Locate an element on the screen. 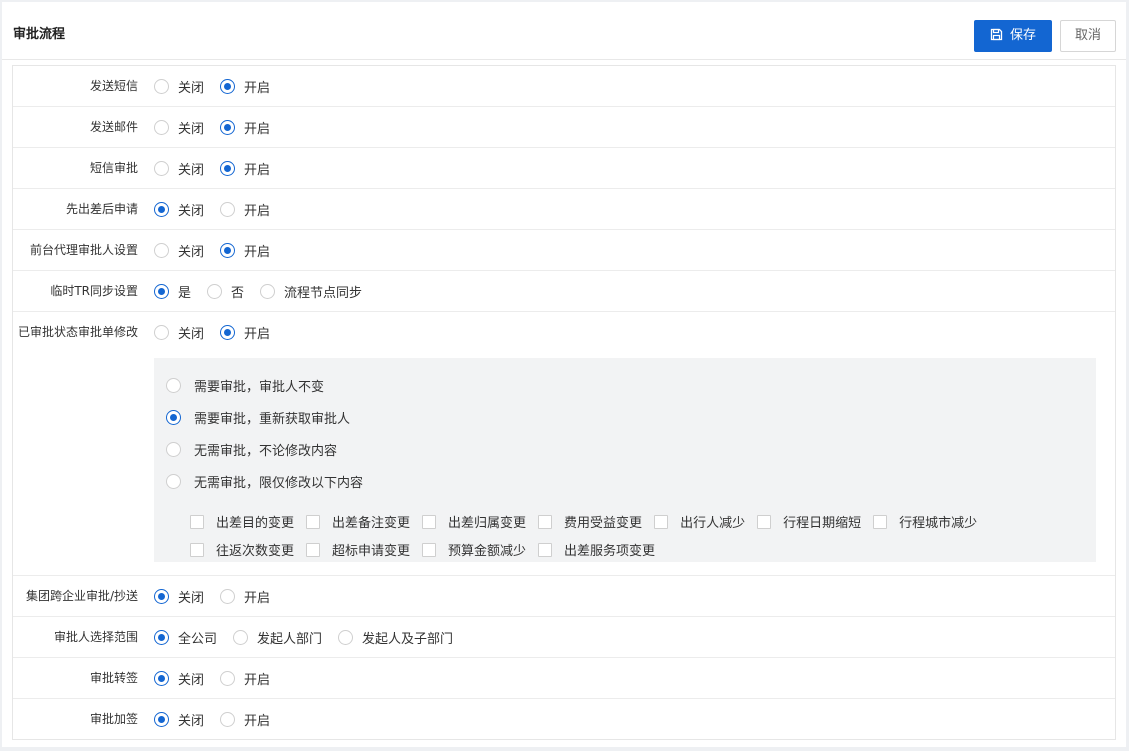 The image size is (1129, 751). checkbox-city-reduce: 行程城市减少 is located at coordinates (925, 521).